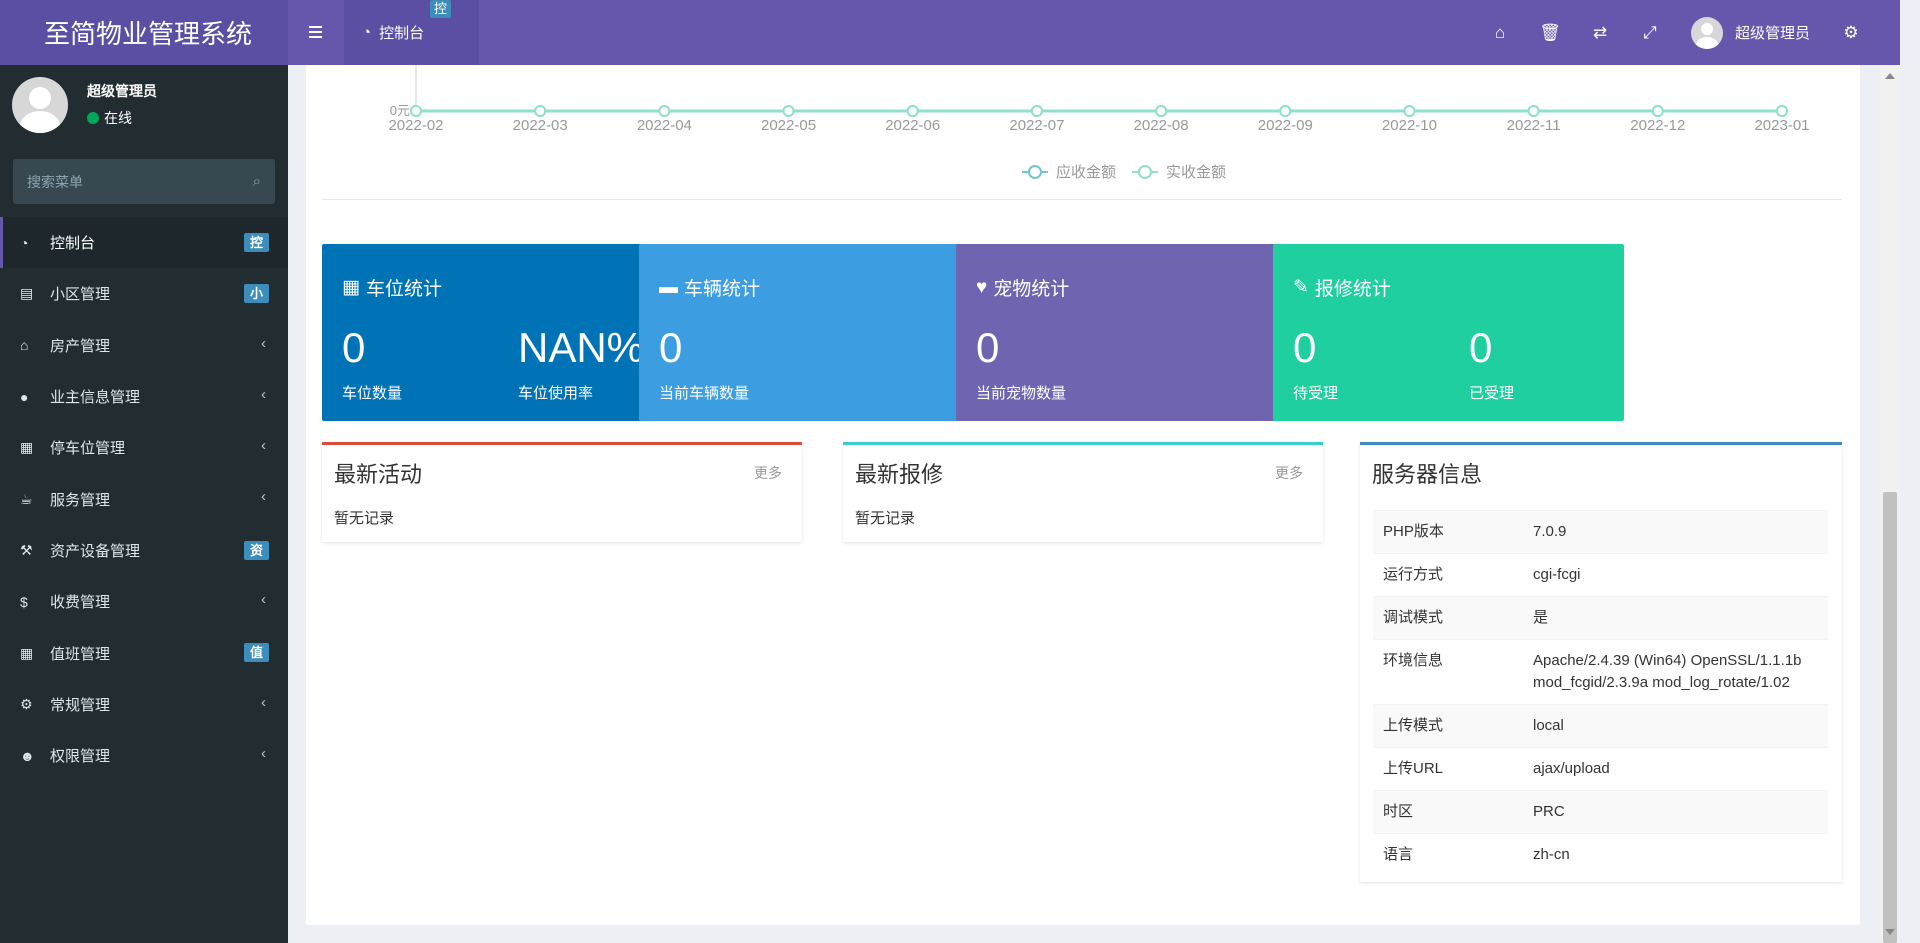  I want to click on sidebar-item: ⌂ 房产管理 ‹, so click(144, 345).